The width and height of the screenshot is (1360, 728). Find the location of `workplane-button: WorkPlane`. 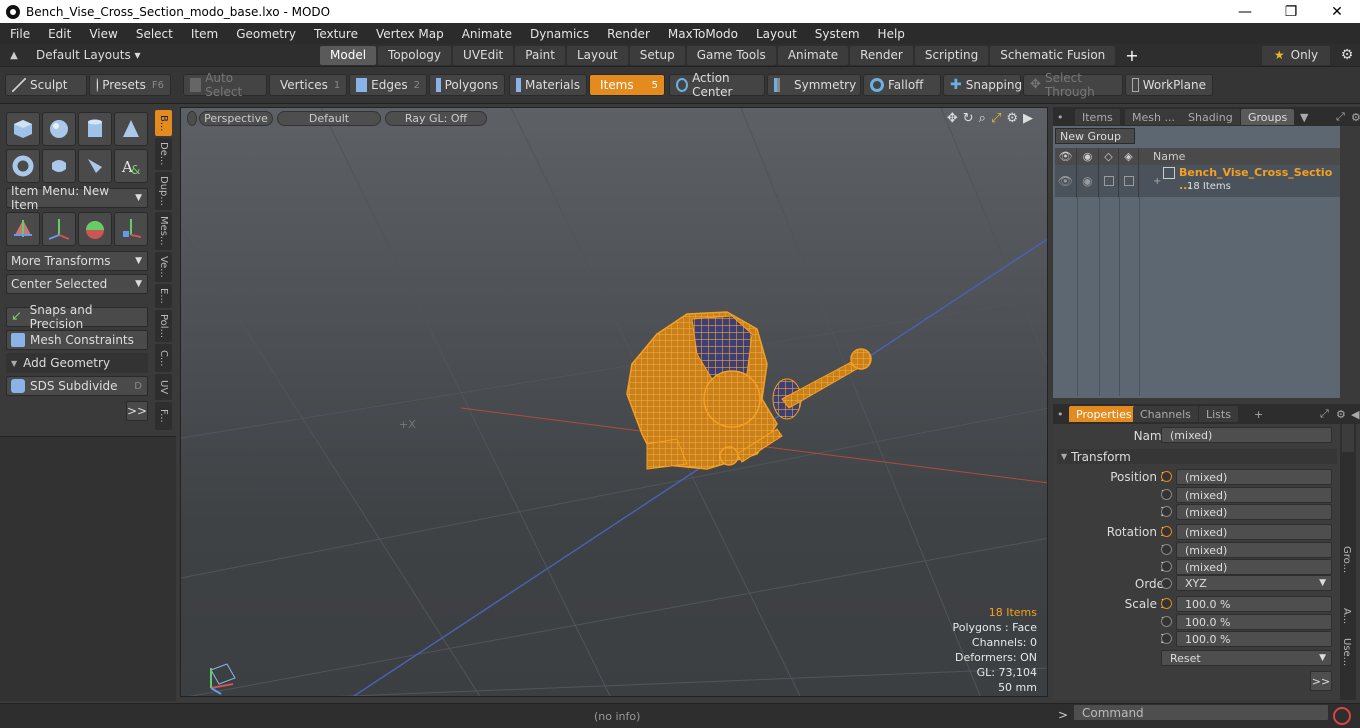

workplane-button: WorkPlane is located at coordinates (1169, 85).